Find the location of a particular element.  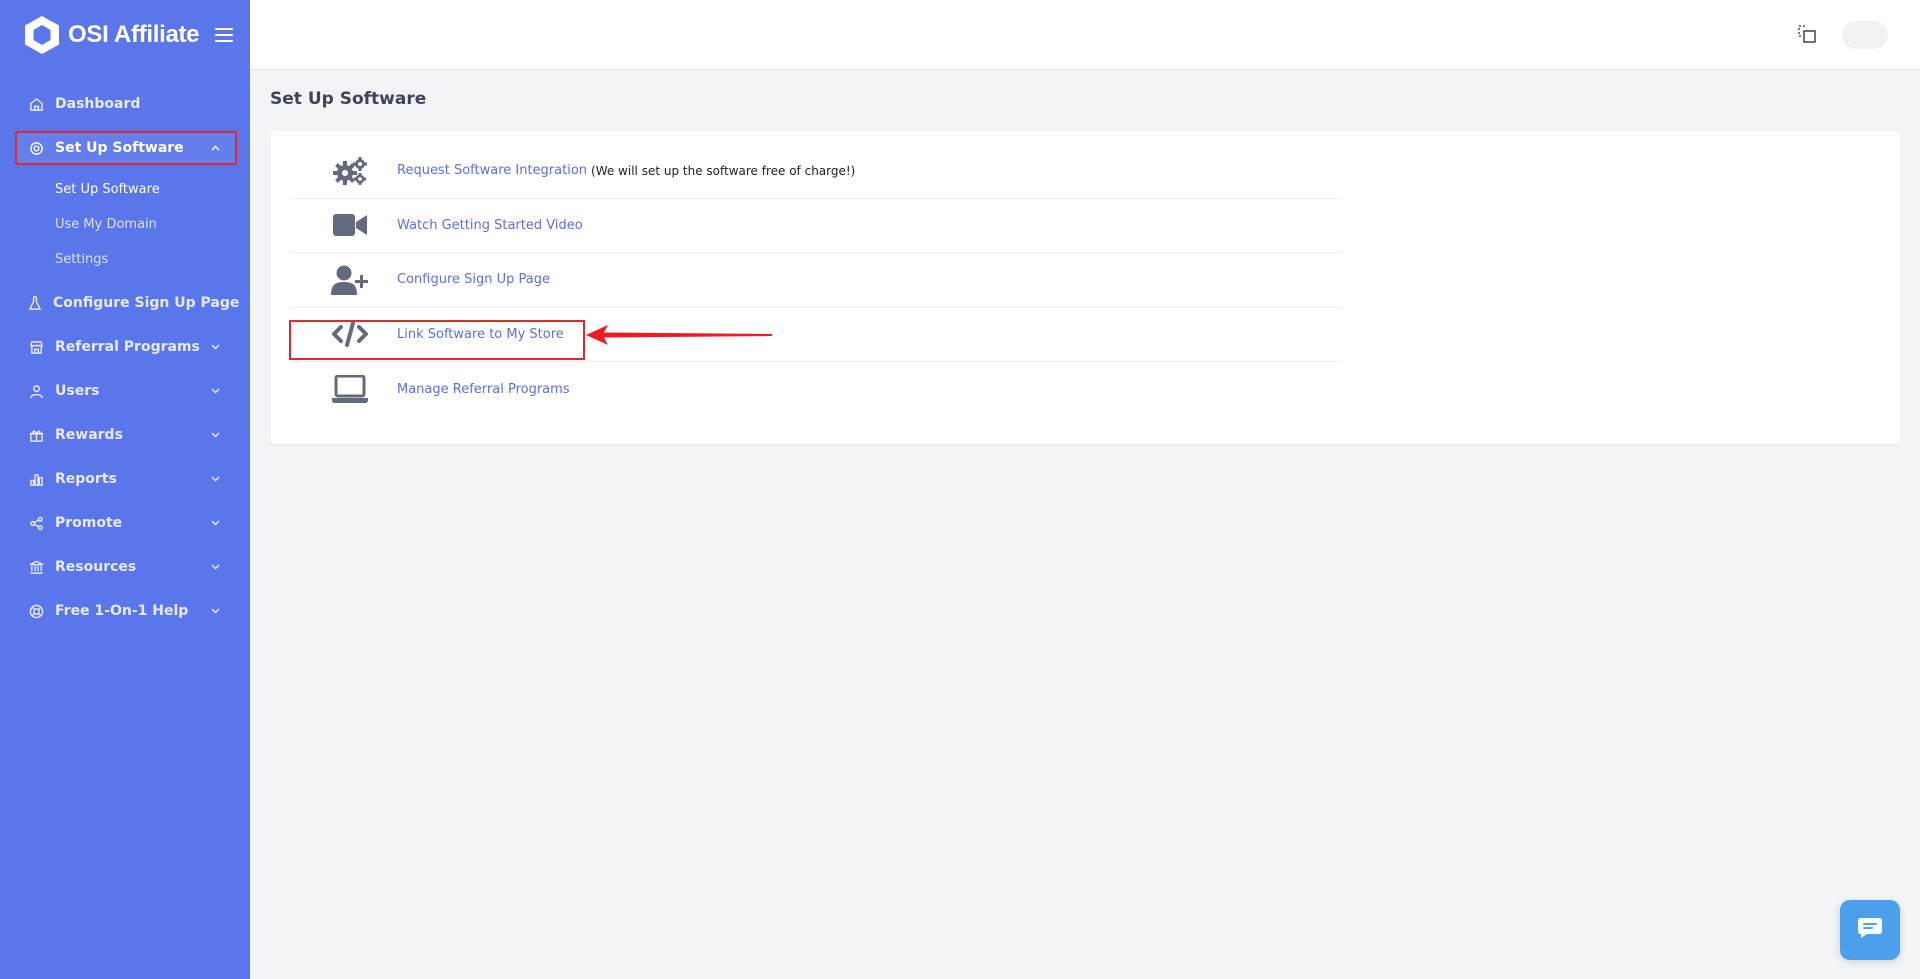

sidebar-item-promote: Promote is located at coordinates (125, 523).